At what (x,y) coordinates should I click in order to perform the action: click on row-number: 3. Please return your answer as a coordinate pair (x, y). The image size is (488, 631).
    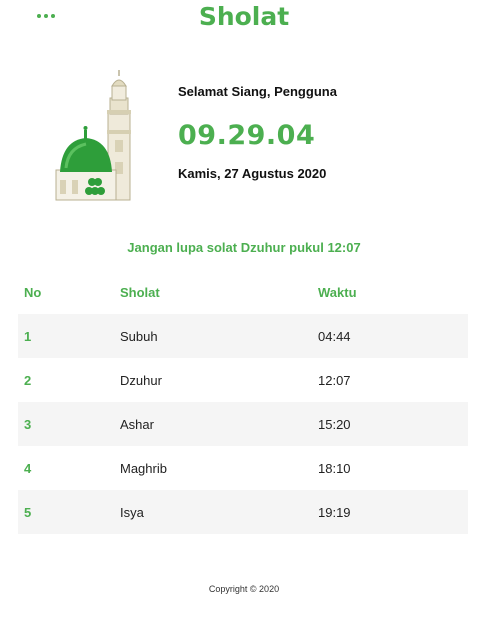
    Looking at the image, I should click on (66, 424).